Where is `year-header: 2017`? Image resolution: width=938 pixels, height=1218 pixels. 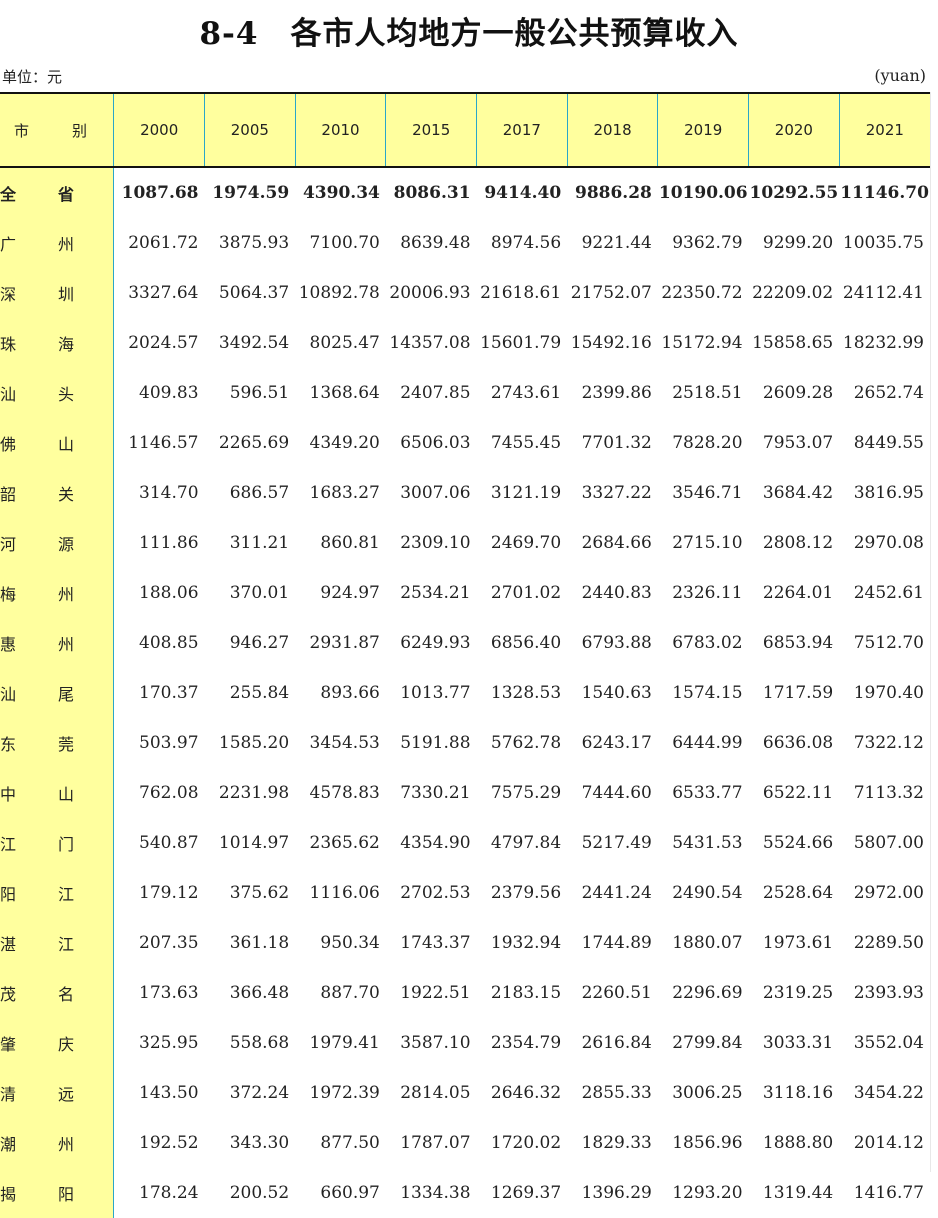
year-header: 2017 is located at coordinates (522, 130).